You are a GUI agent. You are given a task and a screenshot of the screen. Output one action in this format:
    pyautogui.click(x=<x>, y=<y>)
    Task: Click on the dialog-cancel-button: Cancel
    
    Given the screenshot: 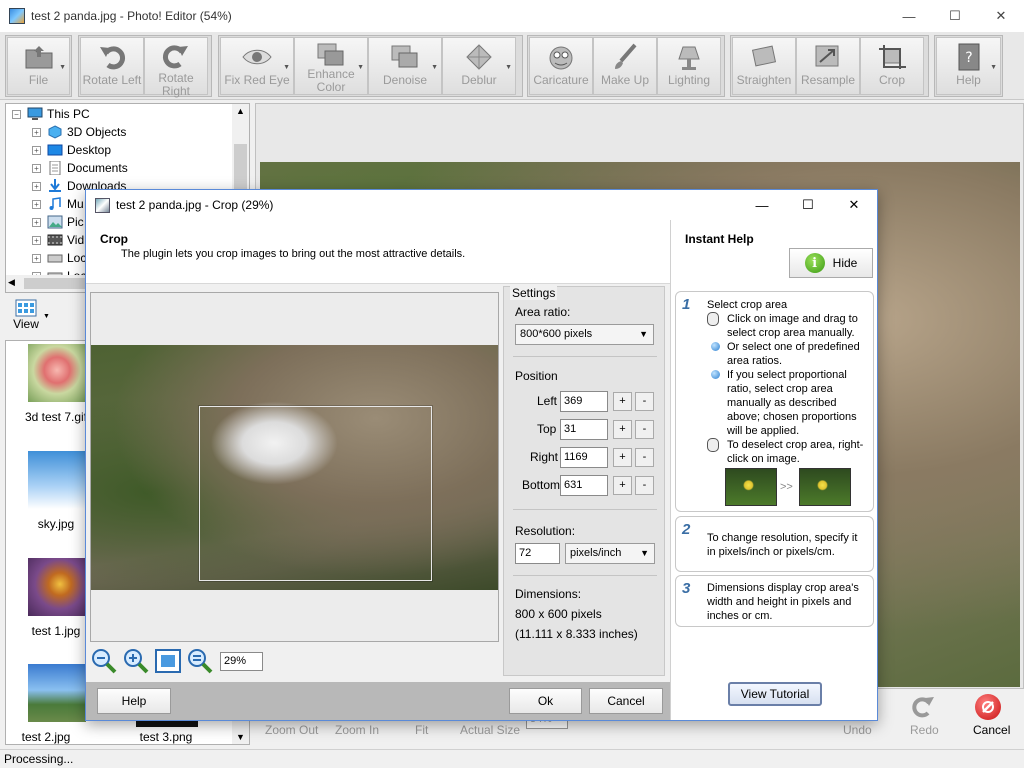 What is the action you would take?
    pyautogui.click(x=626, y=701)
    